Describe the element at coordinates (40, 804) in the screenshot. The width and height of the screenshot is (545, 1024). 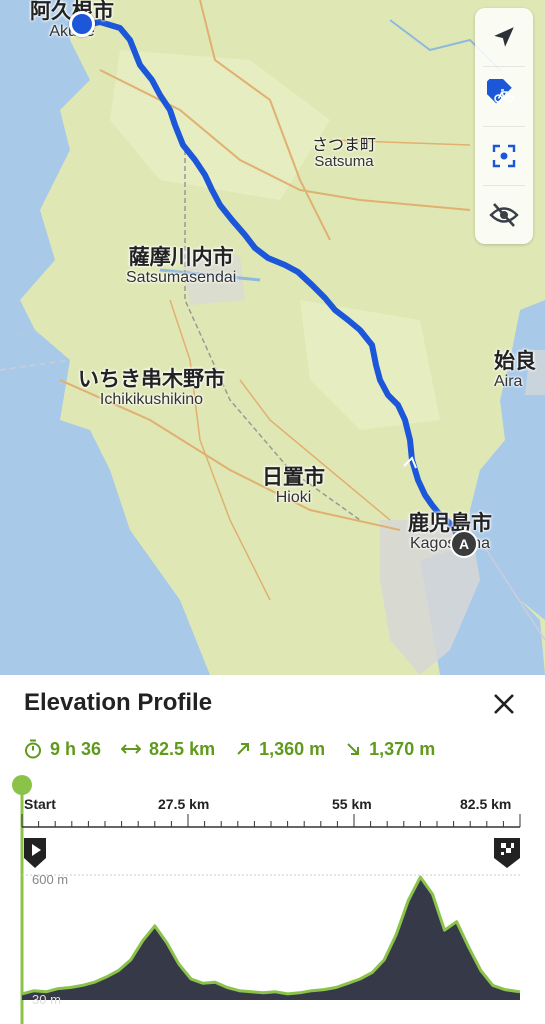
I see `axis-tick-start: Start` at that location.